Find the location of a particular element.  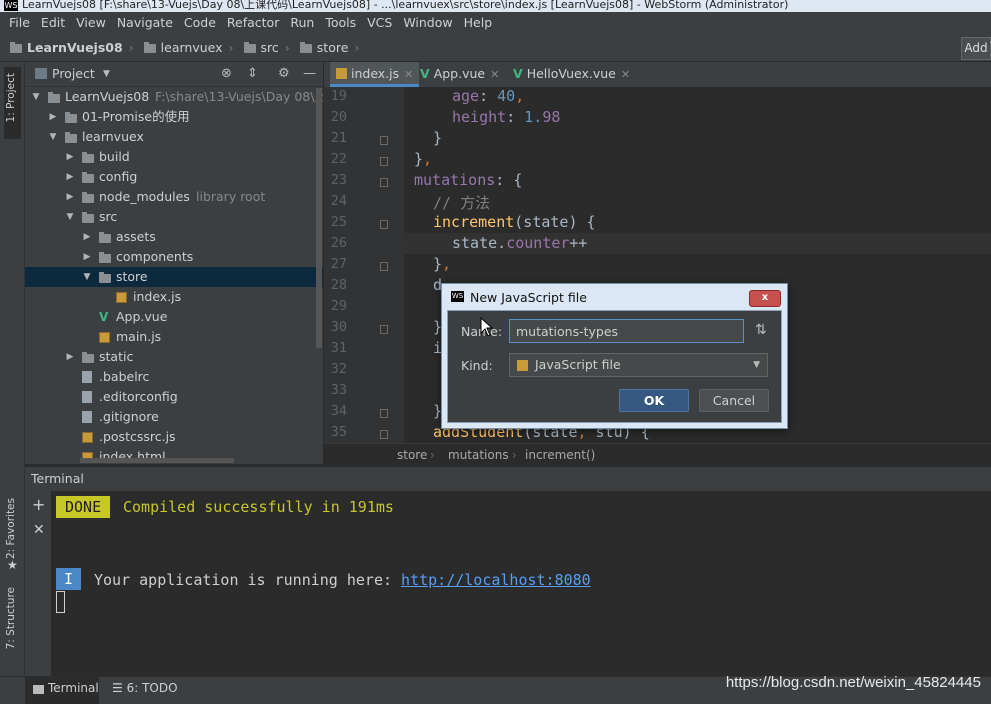

menu-window: Window is located at coordinates (427, 23).